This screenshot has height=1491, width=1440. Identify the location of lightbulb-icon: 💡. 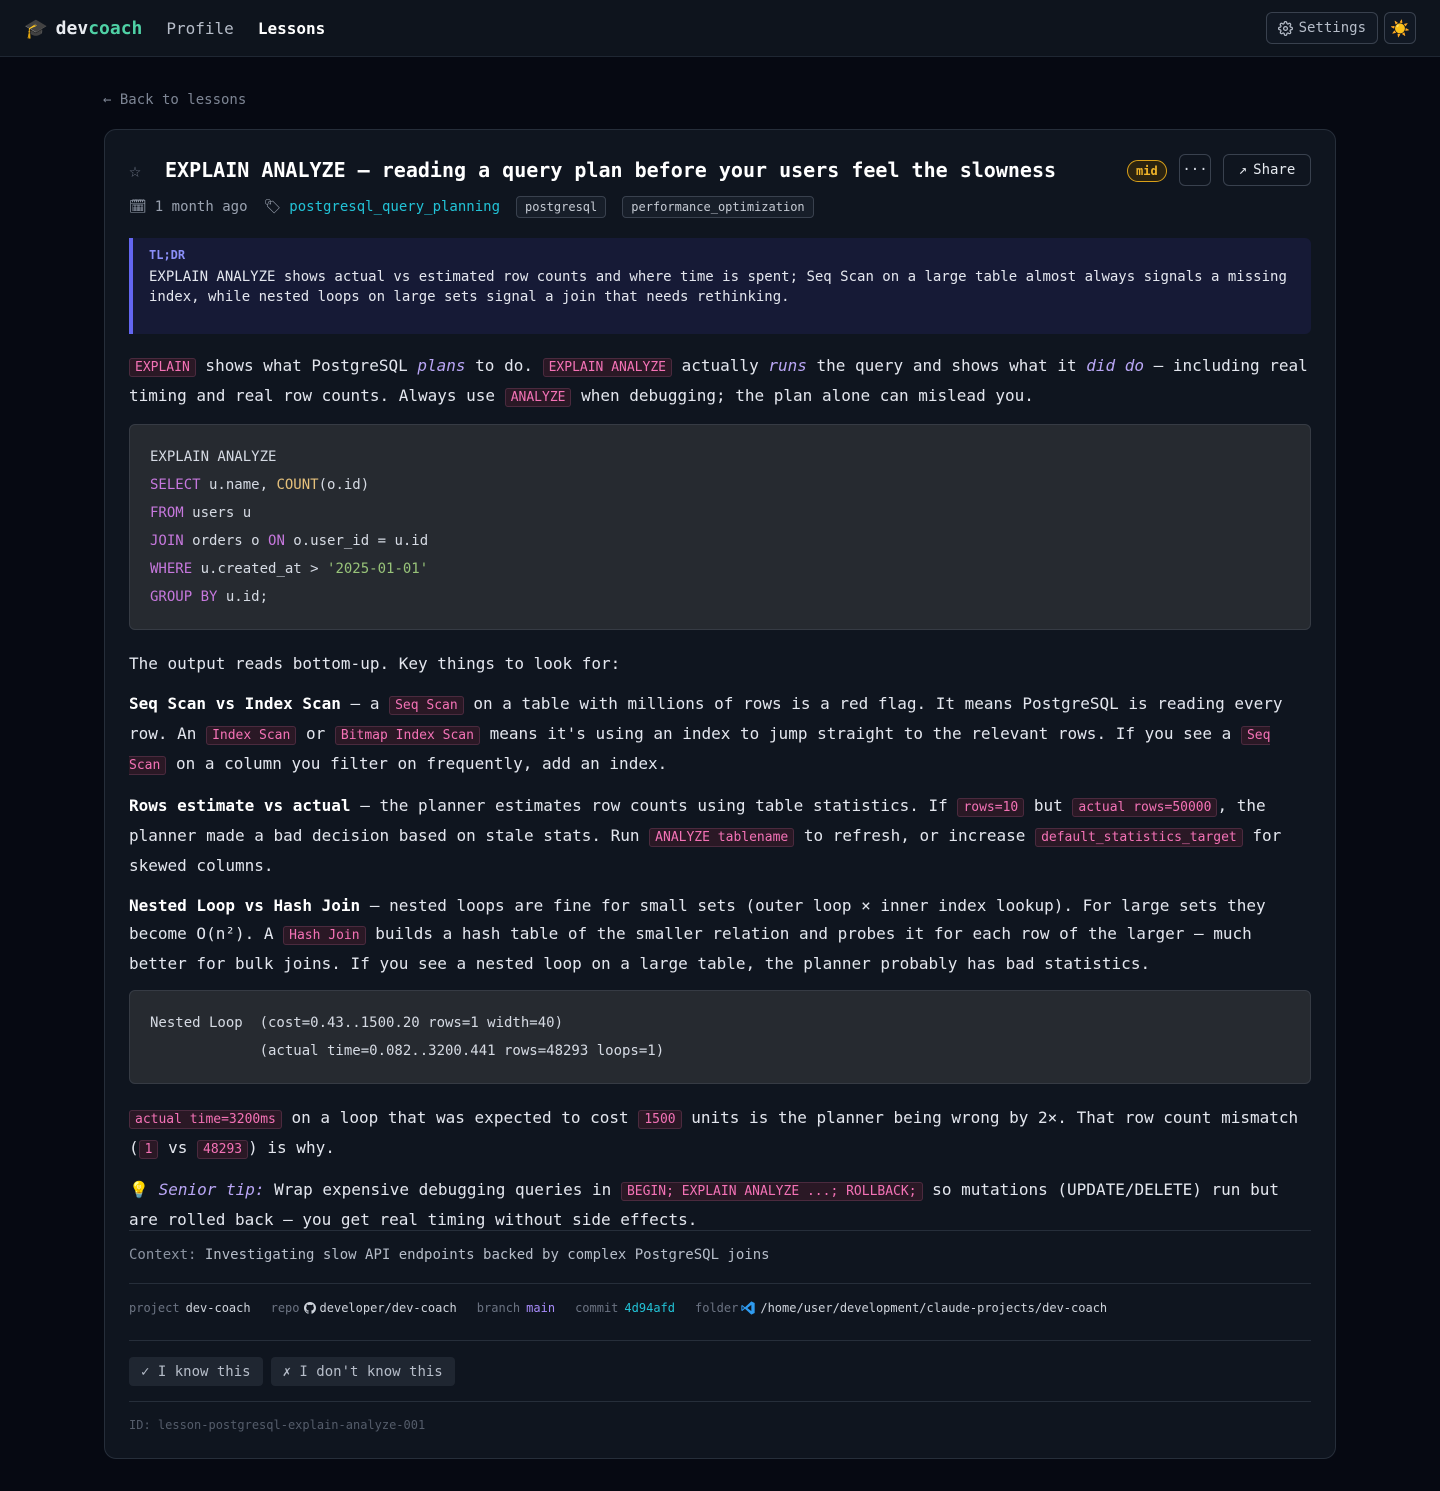
(139, 1189).